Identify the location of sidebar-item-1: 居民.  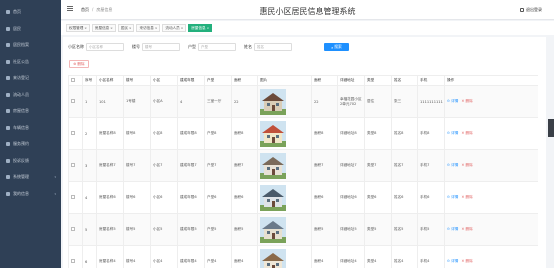
(30, 29).